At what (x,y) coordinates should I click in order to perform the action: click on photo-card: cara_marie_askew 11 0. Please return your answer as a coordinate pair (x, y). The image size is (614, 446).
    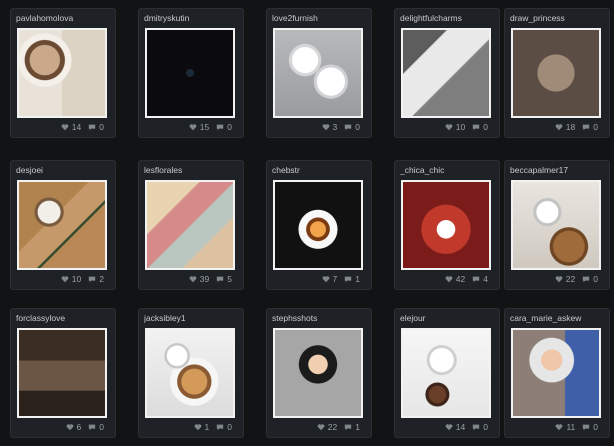
    Looking at the image, I should click on (557, 373).